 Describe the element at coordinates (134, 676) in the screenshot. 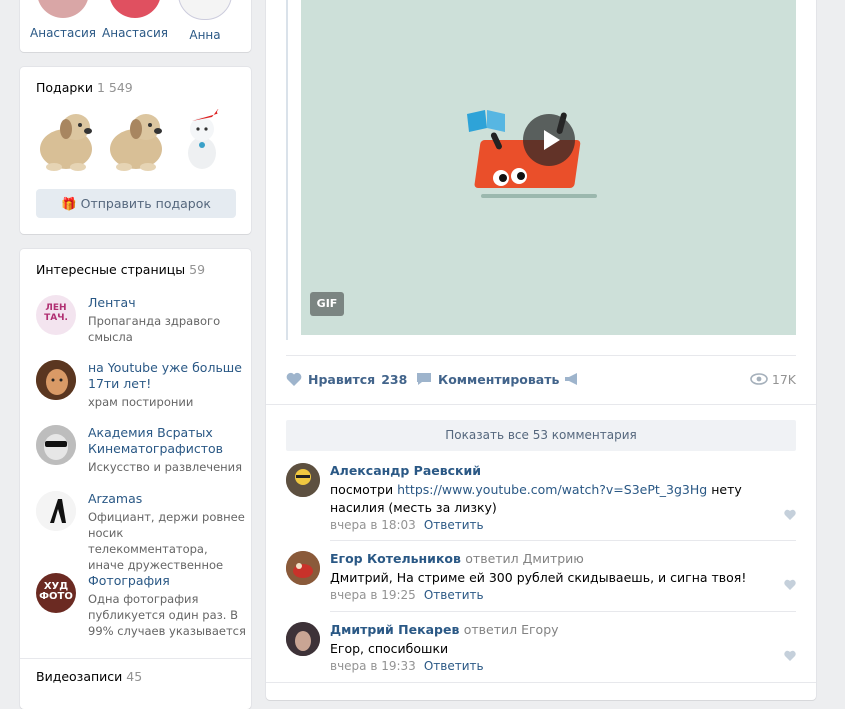

I see `videos-count: 45` at that location.